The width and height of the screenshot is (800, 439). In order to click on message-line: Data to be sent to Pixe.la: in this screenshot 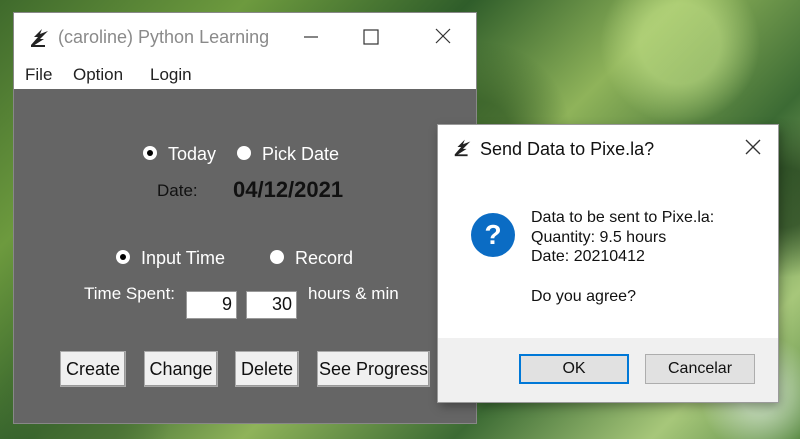, I will do `click(623, 217)`.